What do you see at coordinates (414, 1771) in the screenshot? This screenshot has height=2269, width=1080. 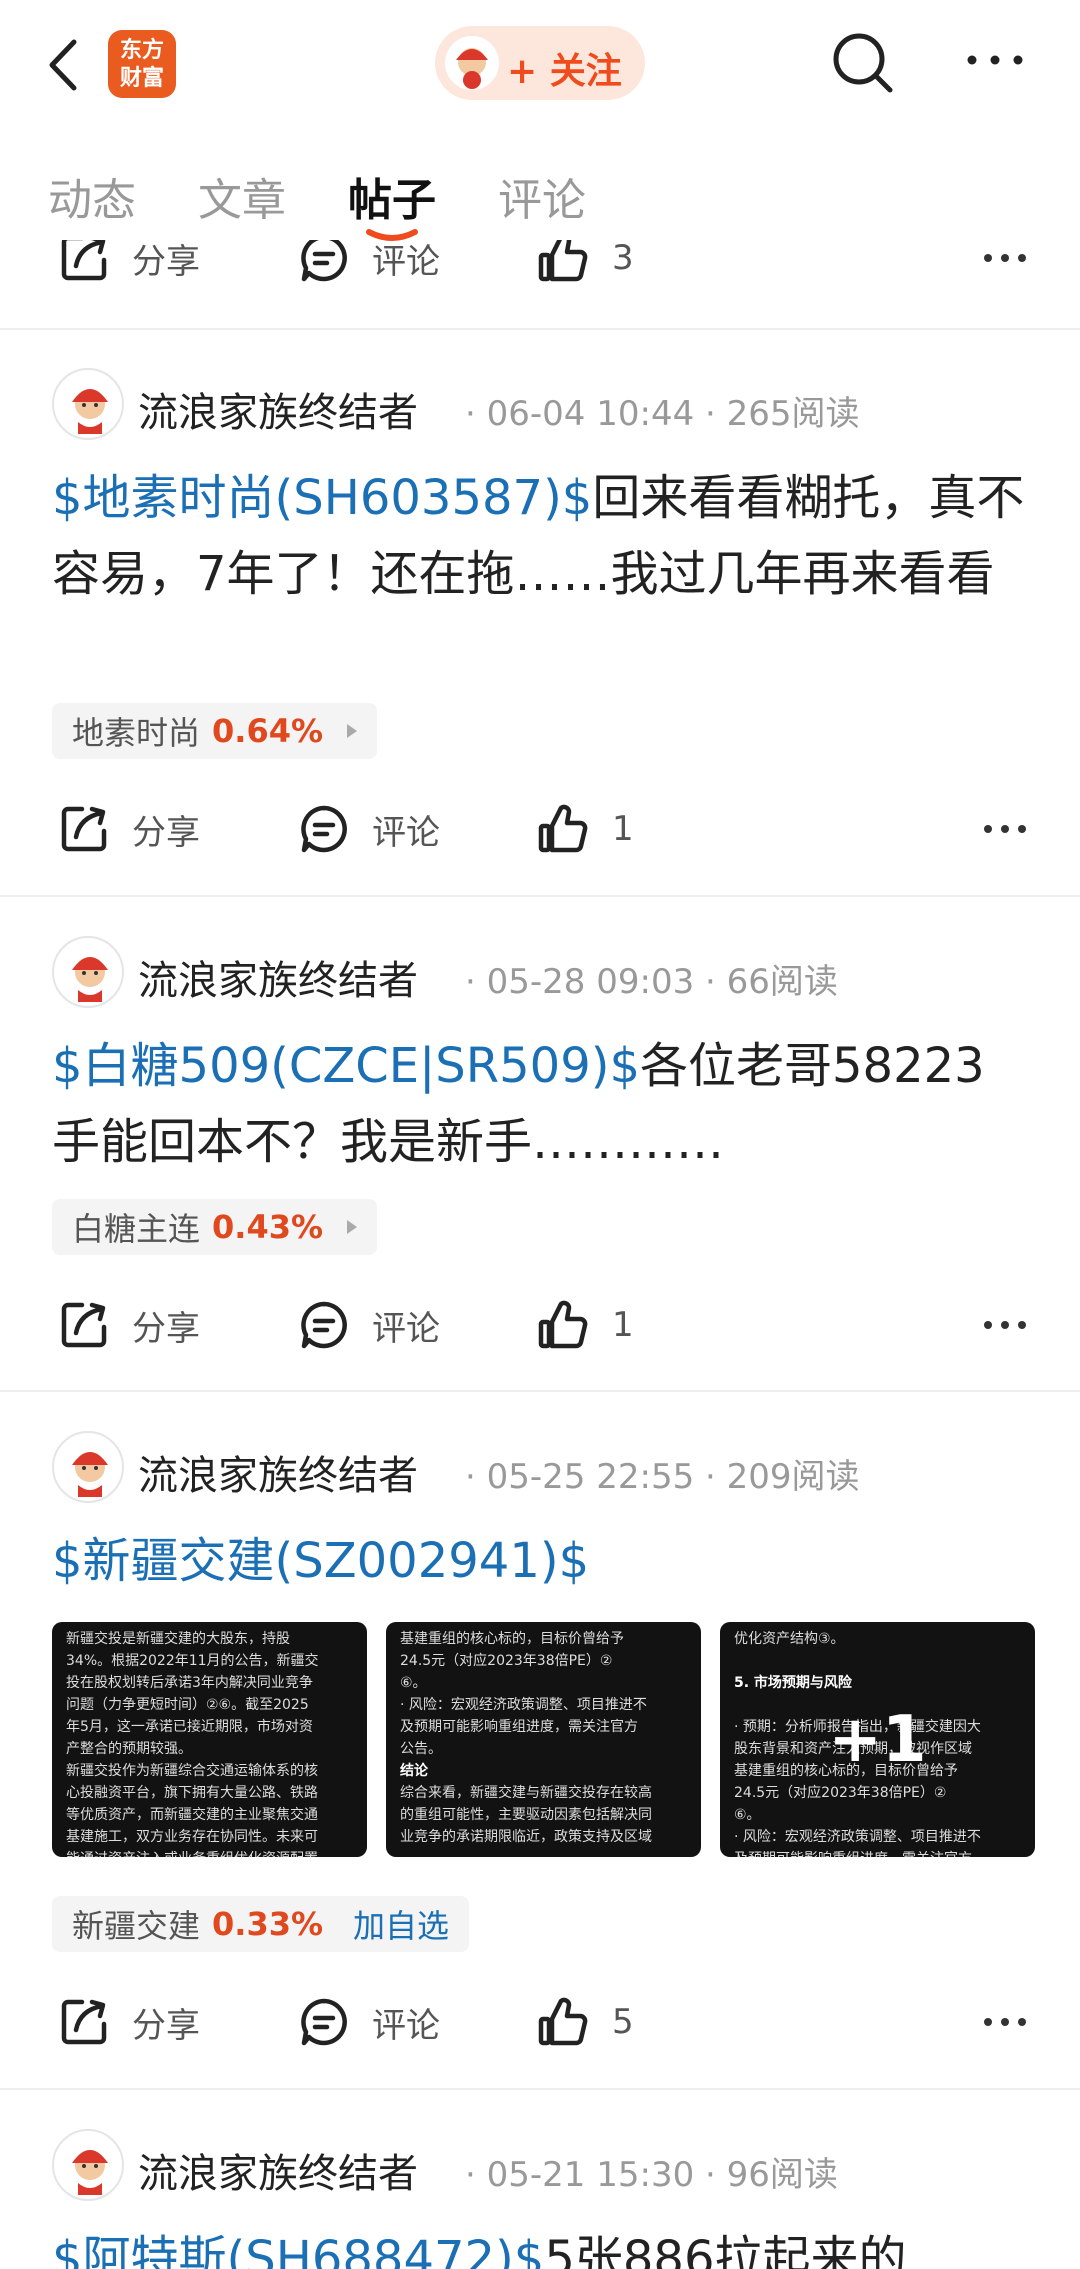 I see `image-text-line: 结论` at bounding box center [414, 1771].